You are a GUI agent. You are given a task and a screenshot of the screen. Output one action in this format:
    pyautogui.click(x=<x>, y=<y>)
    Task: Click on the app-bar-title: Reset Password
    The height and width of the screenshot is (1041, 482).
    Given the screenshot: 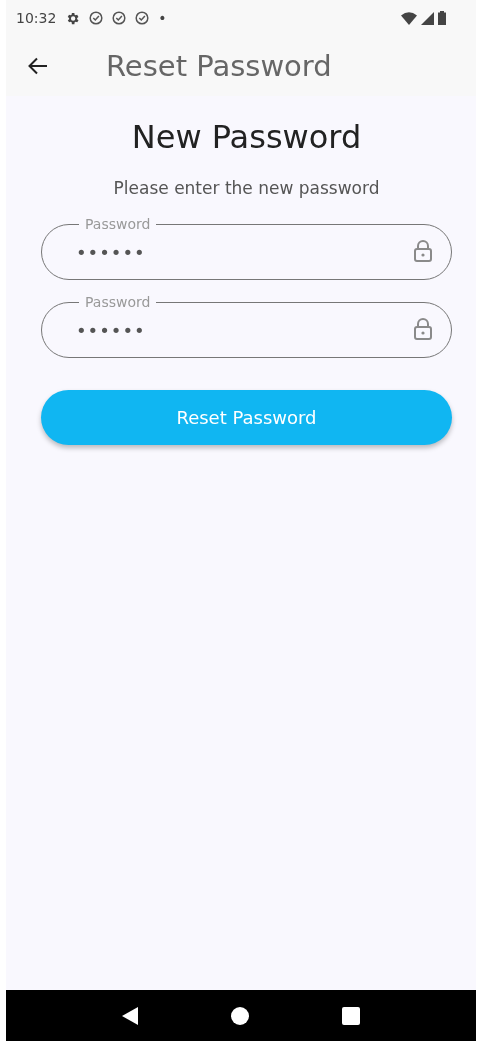 What is the action you would take?
    pyautogui.click(x=219, y=66)
    